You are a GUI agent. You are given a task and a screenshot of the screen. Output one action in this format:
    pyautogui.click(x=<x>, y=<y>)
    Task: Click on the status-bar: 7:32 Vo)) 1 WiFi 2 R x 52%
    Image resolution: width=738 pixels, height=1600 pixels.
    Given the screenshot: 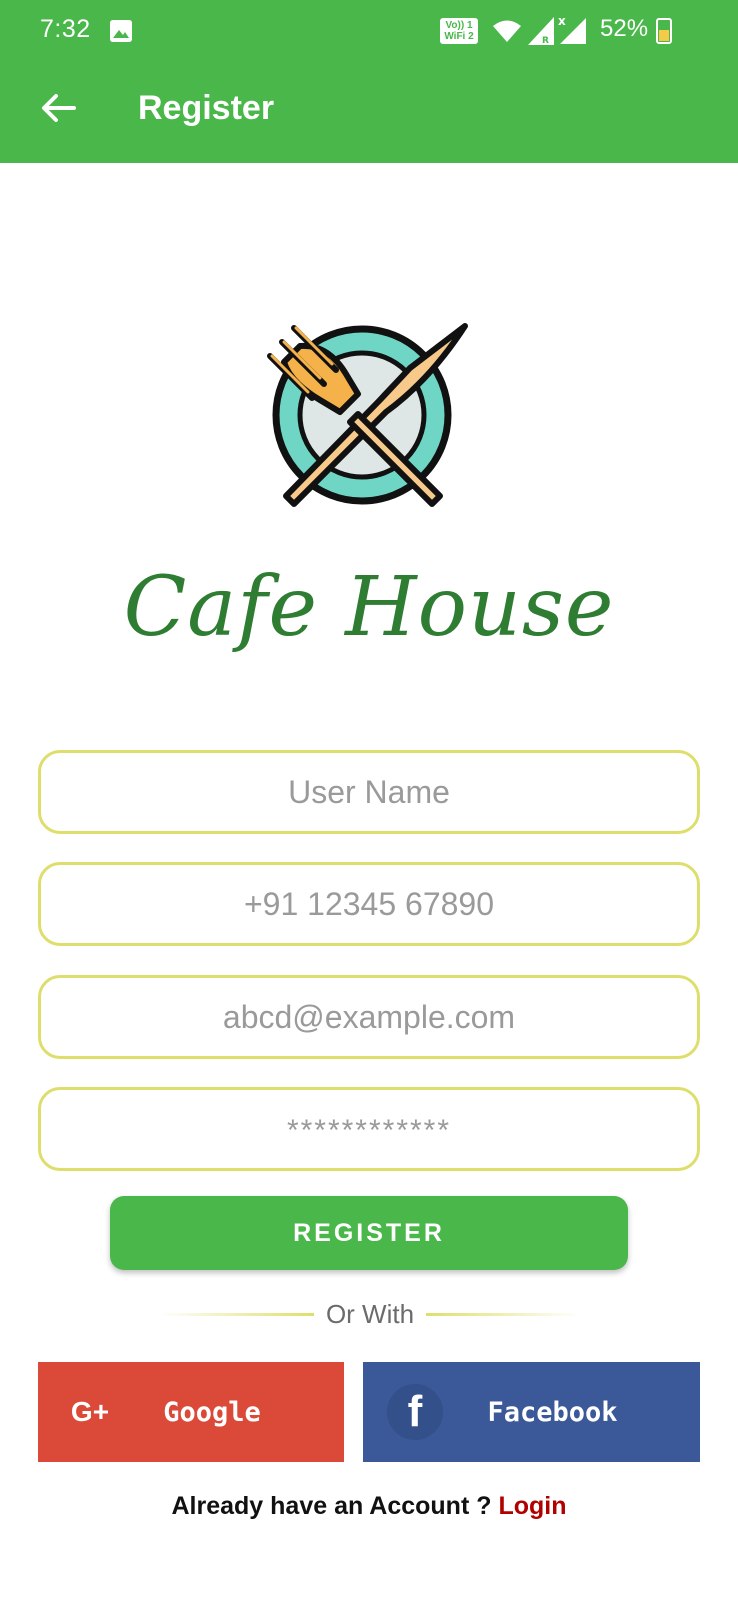 What is the action you would take?
    pyautogui.click(x=369, y=32)
    